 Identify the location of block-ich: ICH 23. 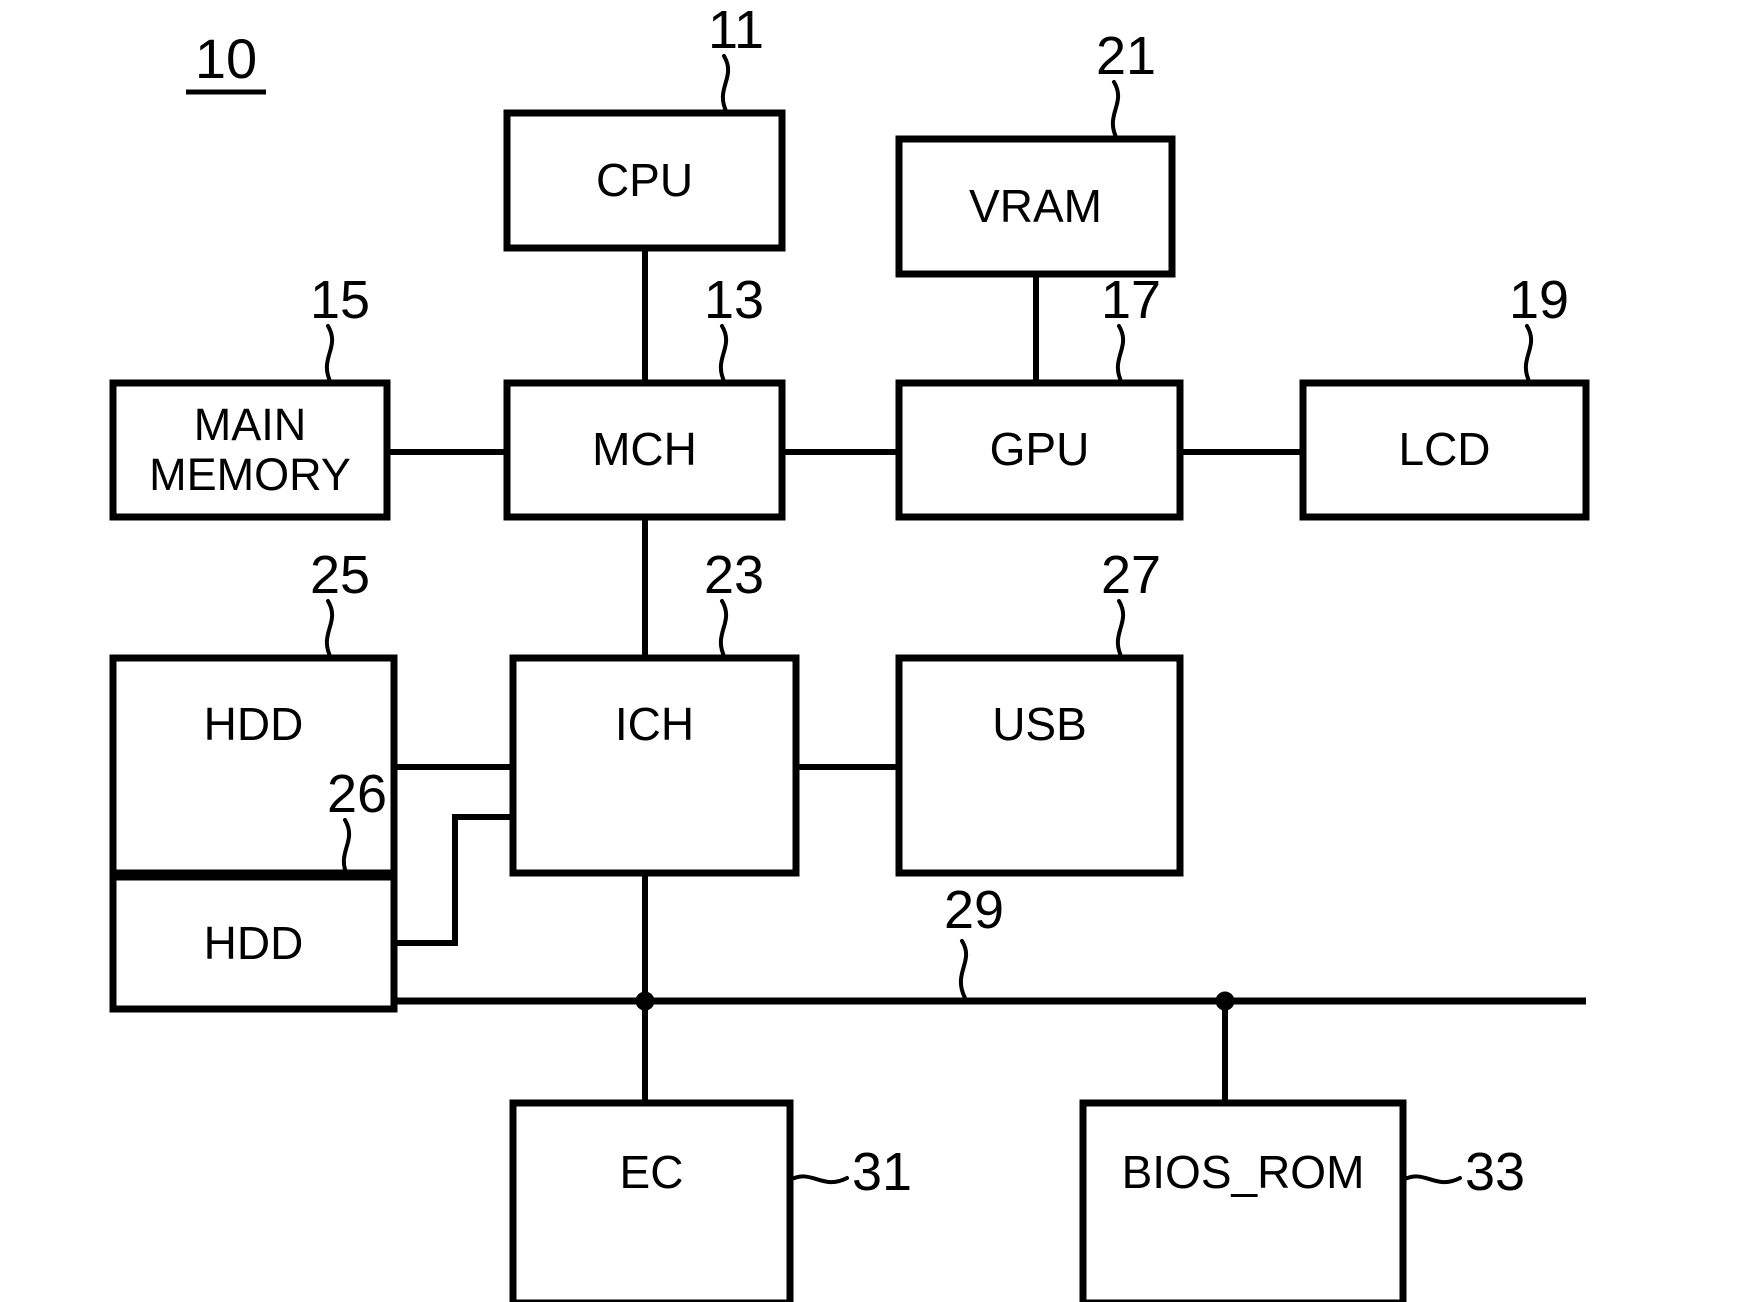
(654, 711).